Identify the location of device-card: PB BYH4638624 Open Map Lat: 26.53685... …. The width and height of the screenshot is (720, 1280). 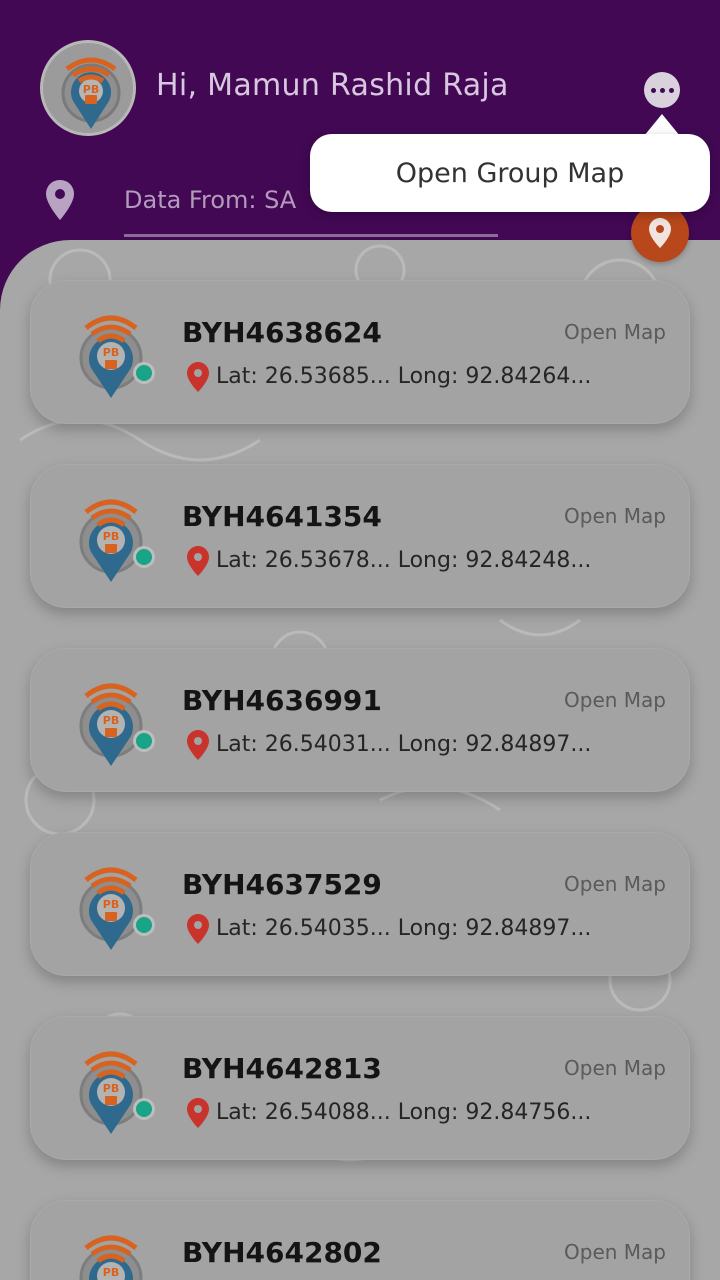
(360, 352).